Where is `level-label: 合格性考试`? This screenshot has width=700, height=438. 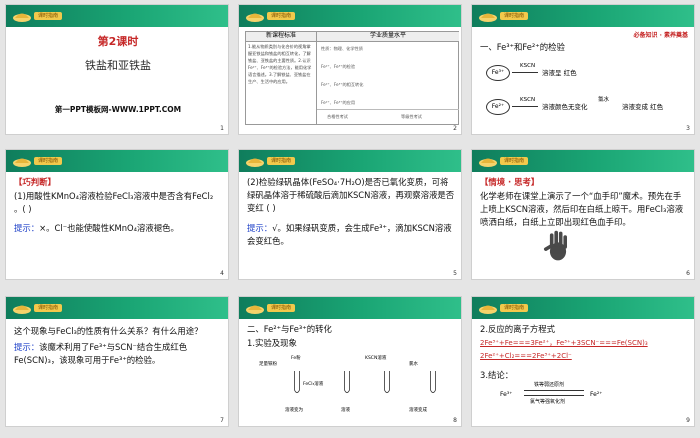 level-label: 合格性考试 is located at coordinates (337, 116).